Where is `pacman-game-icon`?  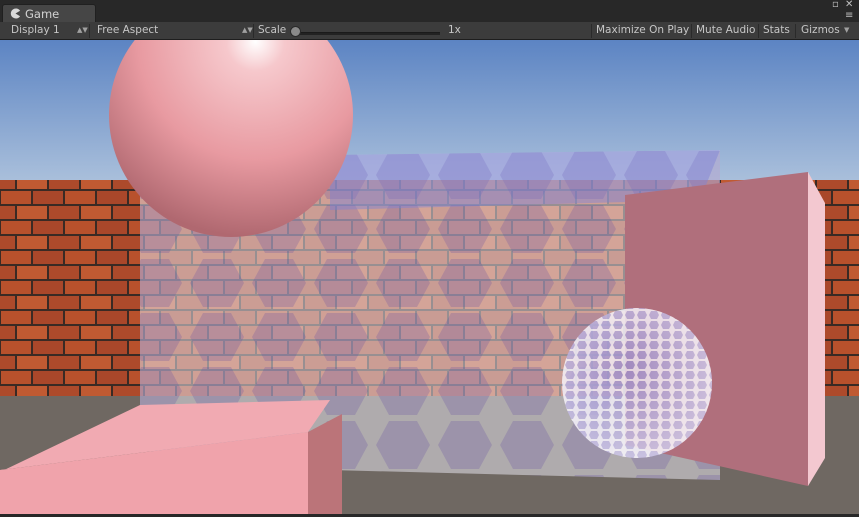 pacman-game-icon is located at coordinates (15, 13).